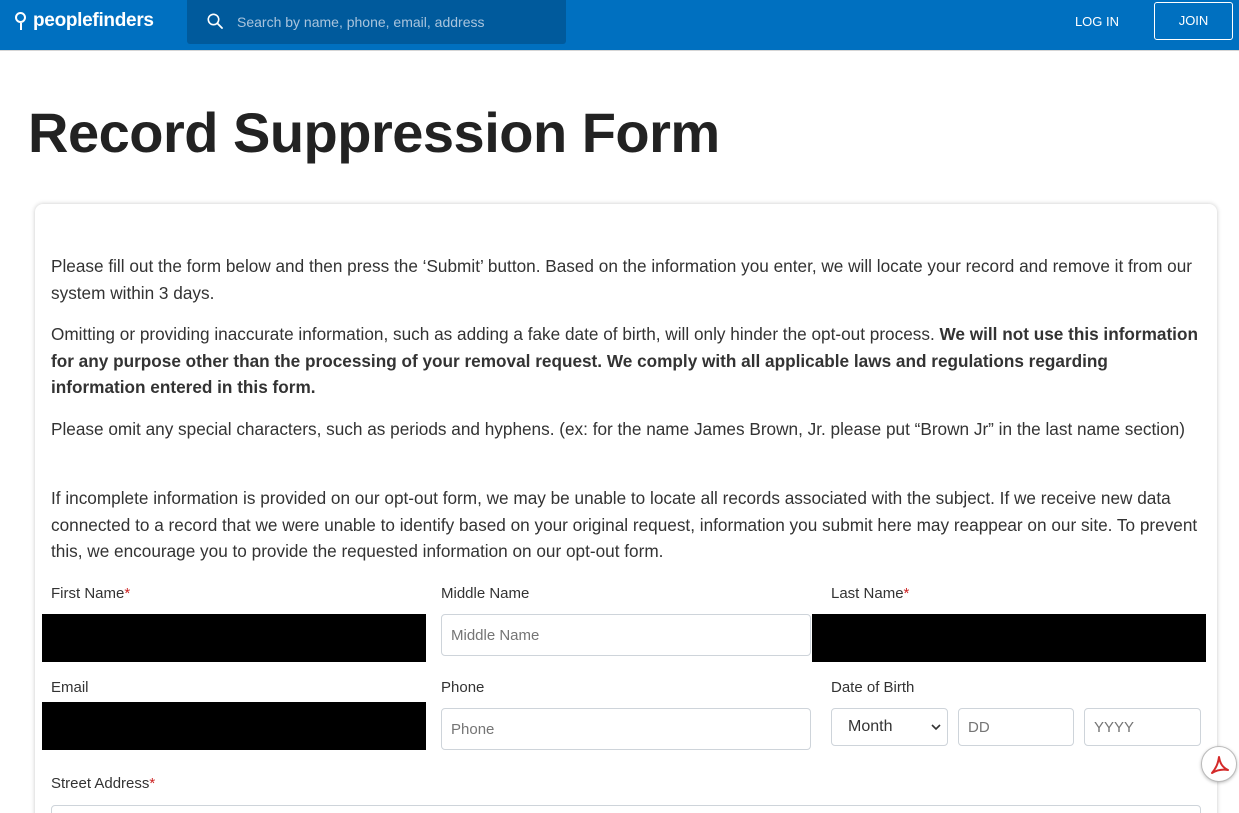 This screenshot has height=813, width=1239. I want to click on search-bar, so click(376, 22).